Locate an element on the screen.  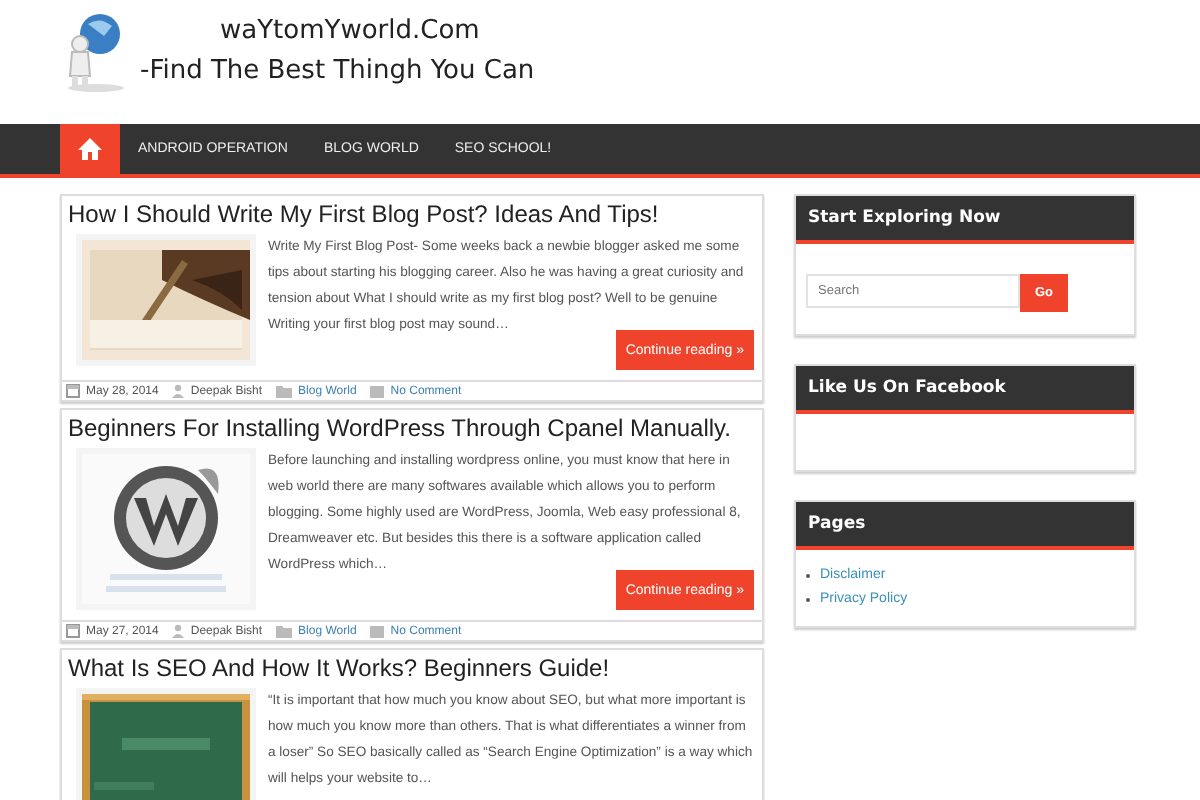
widget-title: Like Us On Facebook is located at coordinates (965, 390).